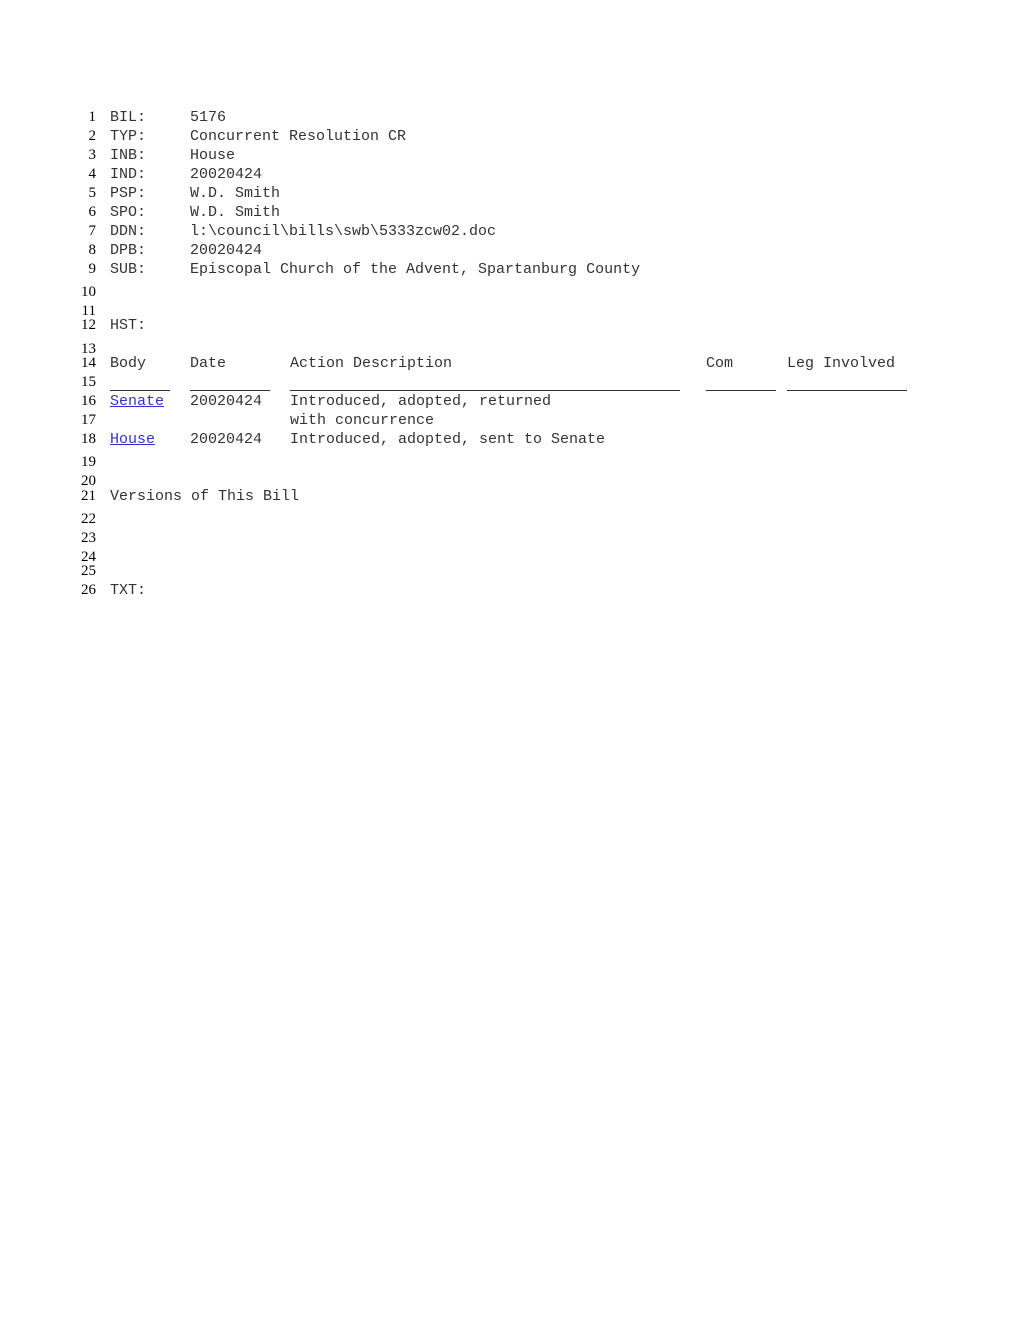 This screenshot has height=1320, width=1020. Describe the element at coordinates (128, 212) in the screenshot. I see `field-key: SPO:` at that location.